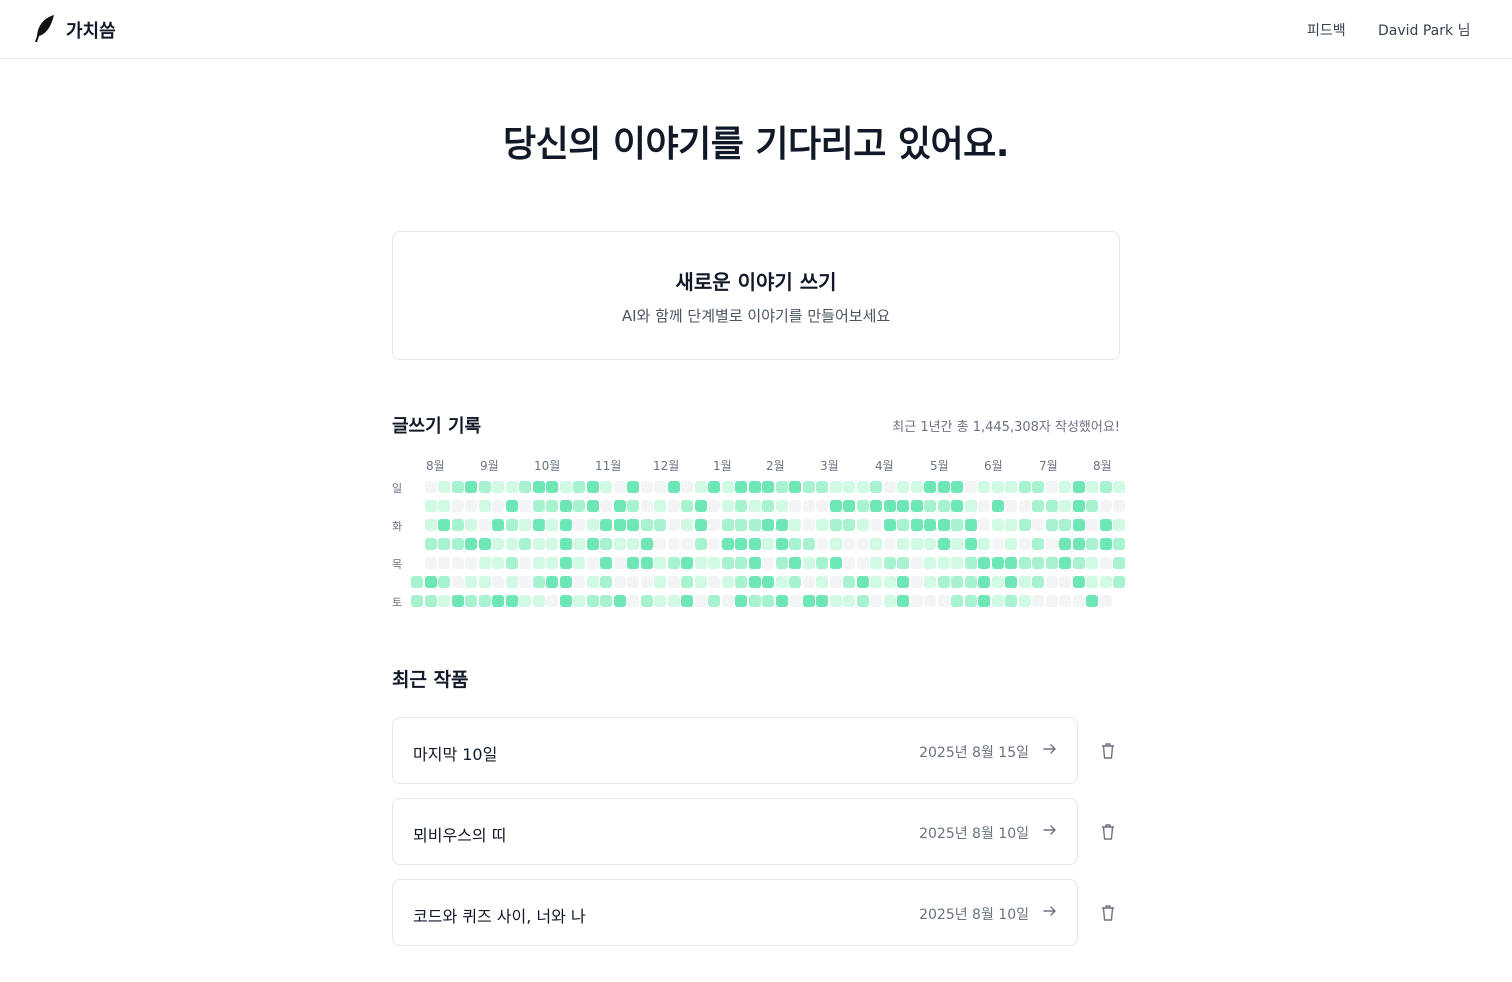  I want to click on work-item: 코드와 퀴즈 사이, 너와 나 2025년 8월 10일, so click(735, 912).